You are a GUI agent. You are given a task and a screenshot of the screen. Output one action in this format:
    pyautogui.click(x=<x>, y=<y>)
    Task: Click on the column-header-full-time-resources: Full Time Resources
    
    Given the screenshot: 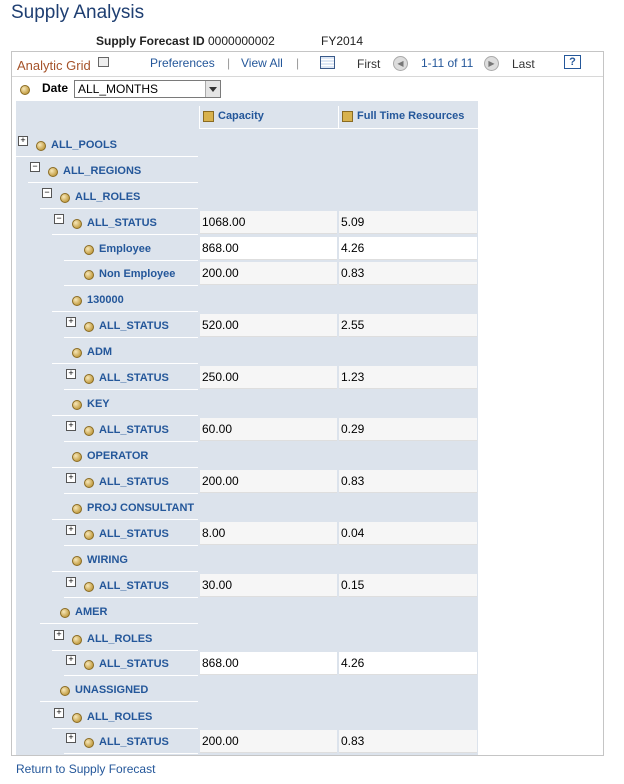 What is the action you would take?
    pyautogui.click(x=408, y=117)
    